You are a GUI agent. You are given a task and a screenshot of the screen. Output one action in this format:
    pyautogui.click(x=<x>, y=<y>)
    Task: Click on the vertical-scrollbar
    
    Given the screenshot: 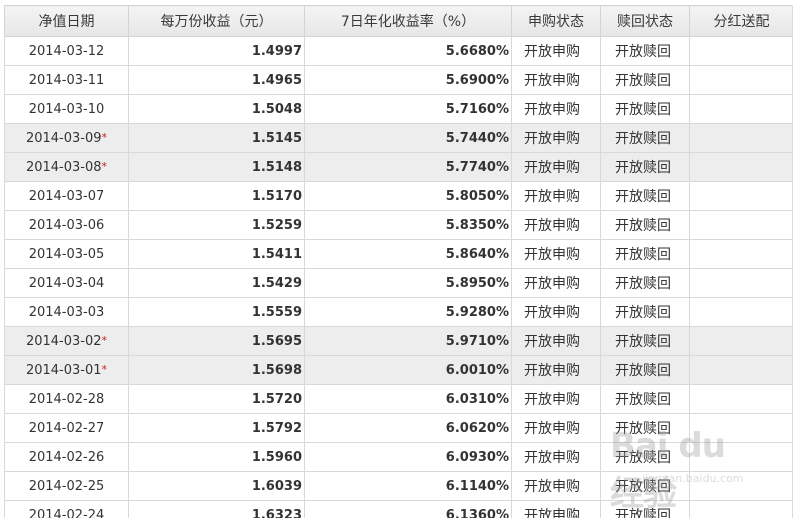 What is the action you would take?
    pyautogui.click(x=796, y=261)
    